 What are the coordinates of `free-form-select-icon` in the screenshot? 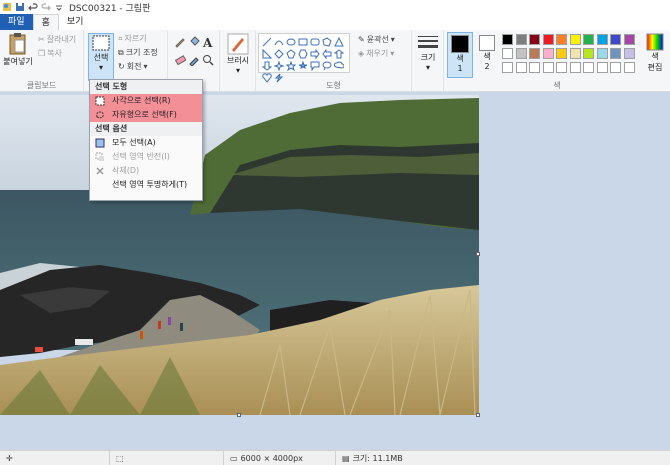 It's located at (100, 115).